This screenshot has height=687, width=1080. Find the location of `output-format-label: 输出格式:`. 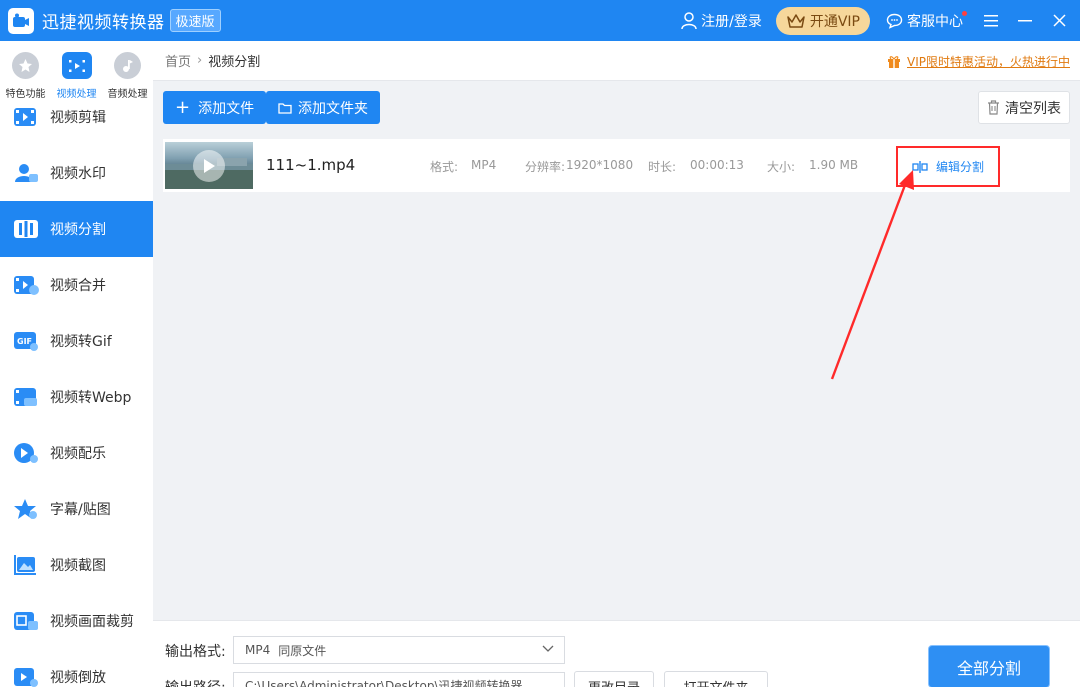

output-format-label: 输出格式: is located at coordinates (195, 652).